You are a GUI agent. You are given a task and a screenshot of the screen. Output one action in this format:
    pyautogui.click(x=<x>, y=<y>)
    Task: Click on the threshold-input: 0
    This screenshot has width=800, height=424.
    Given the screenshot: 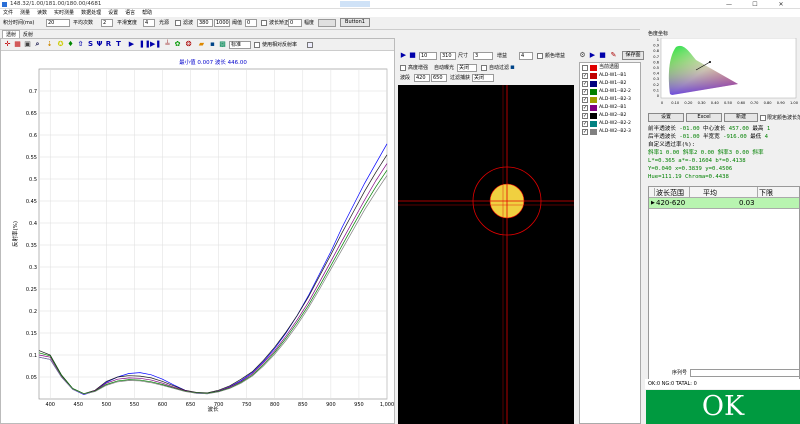 What is the action you would take?
    pyautogui.click(x=251, y=23)
    